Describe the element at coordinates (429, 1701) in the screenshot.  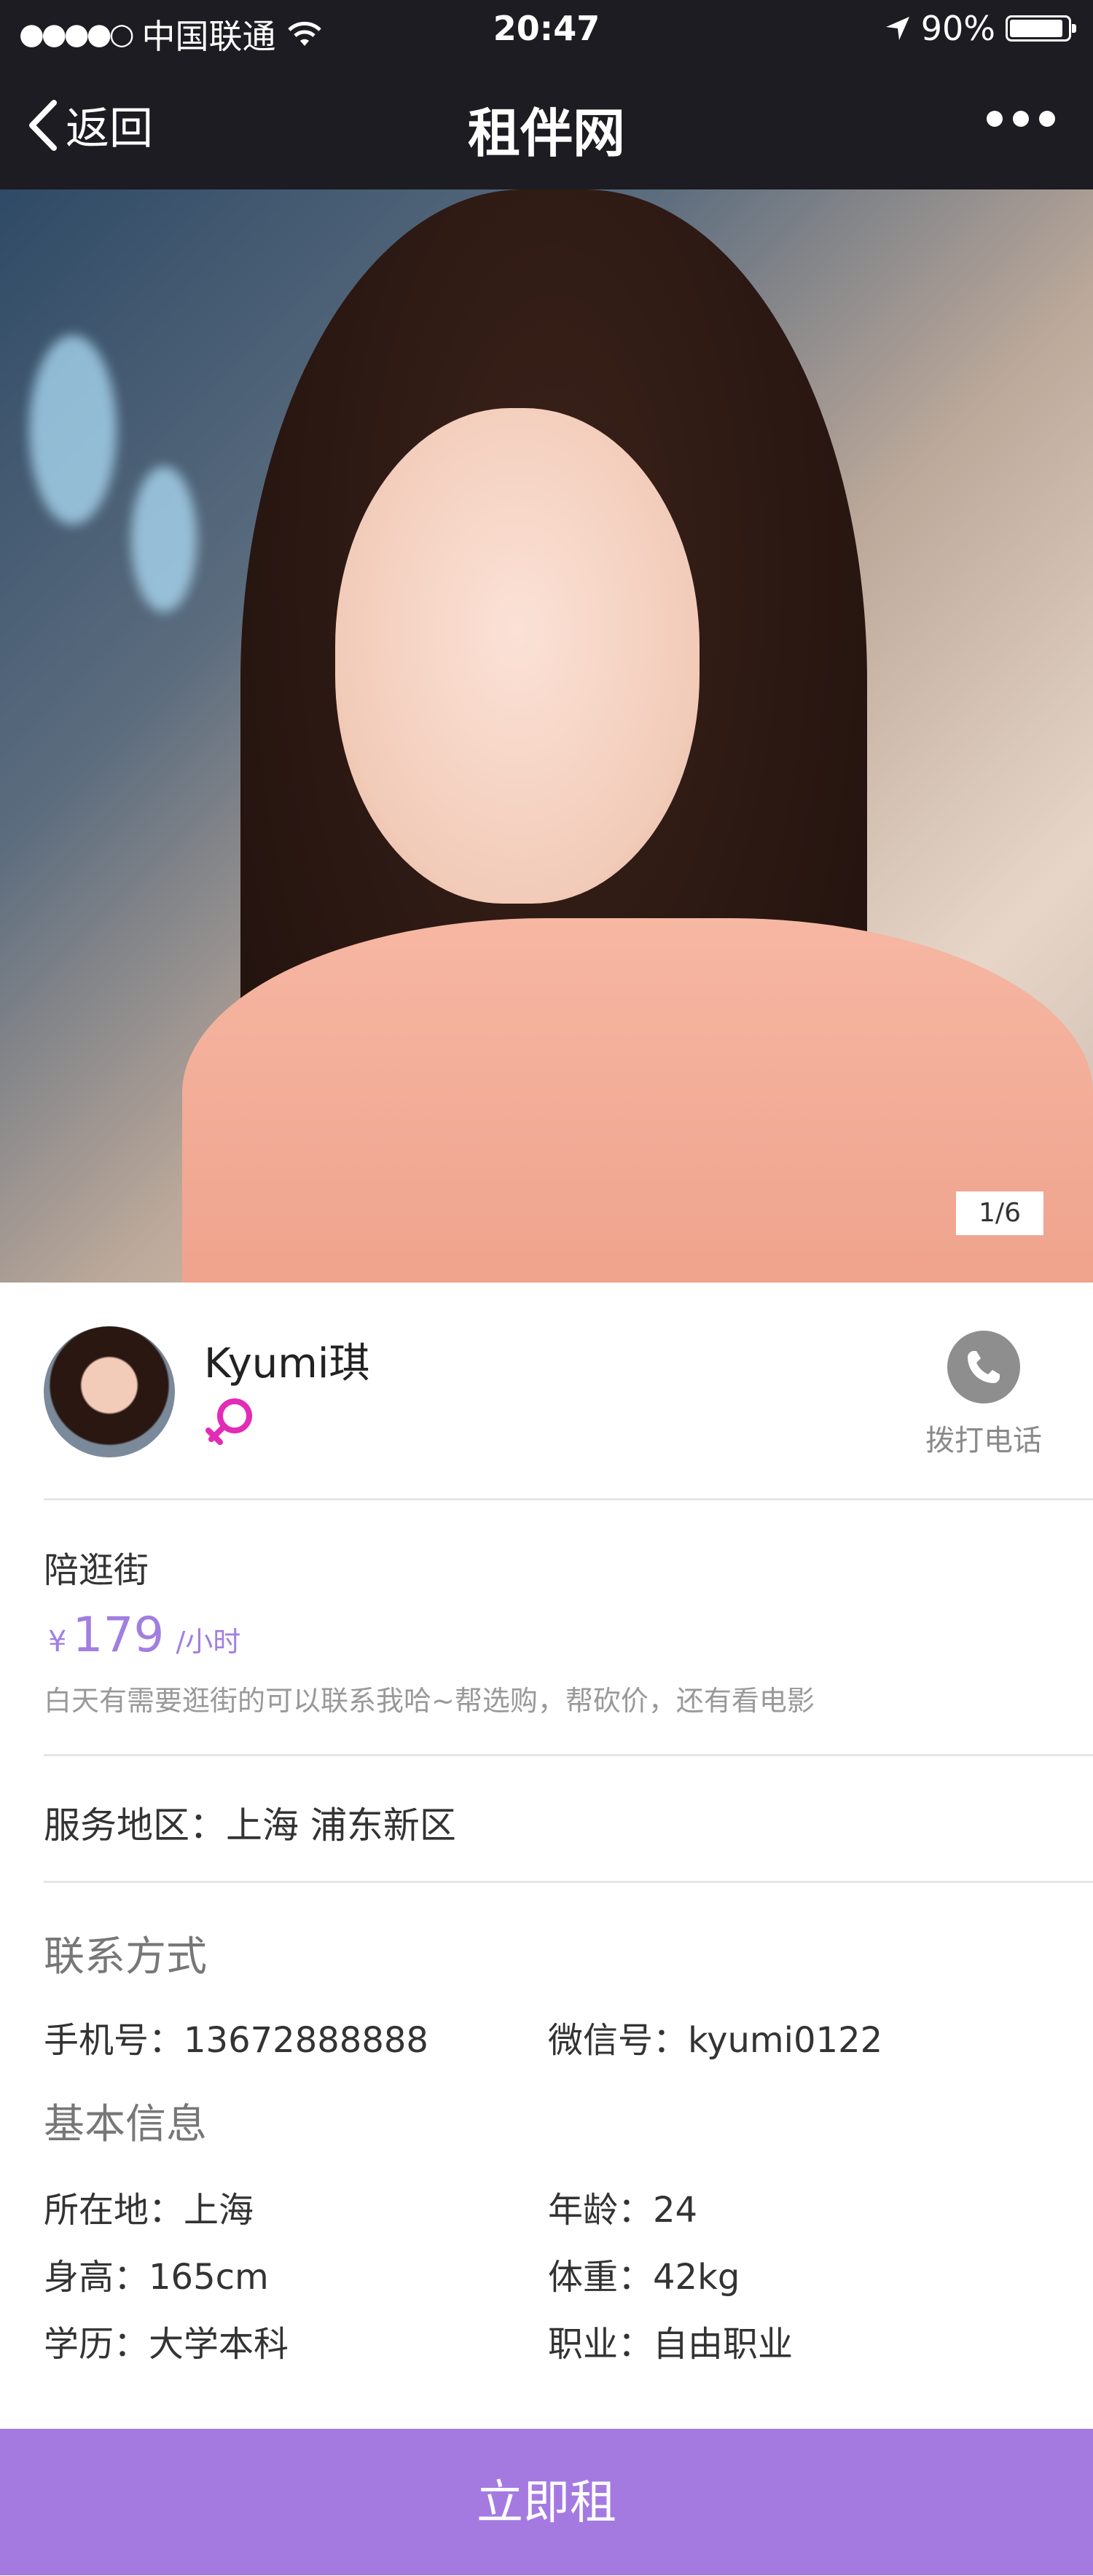
I see `service-description: 白天有需要逛街的可以联系我哈~帮选购，帮砍价，还有看电影` at that location.